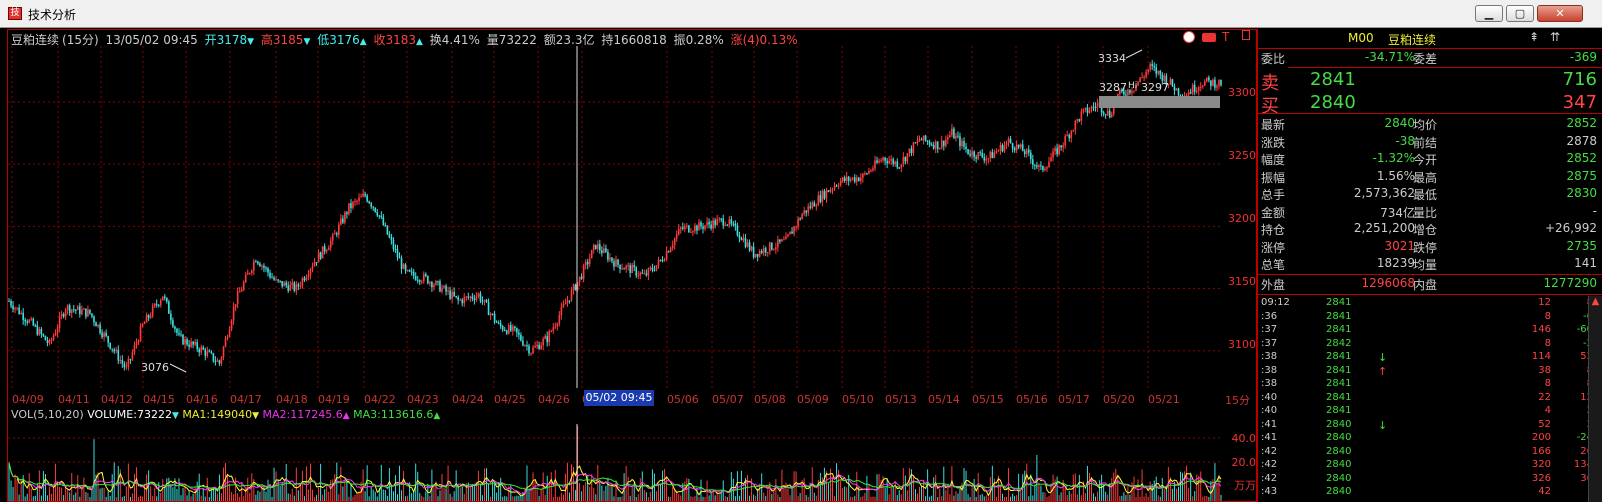  Describe the element at coordinates (1209, 37) in the screenshot. I see `tool-icon` at that location.